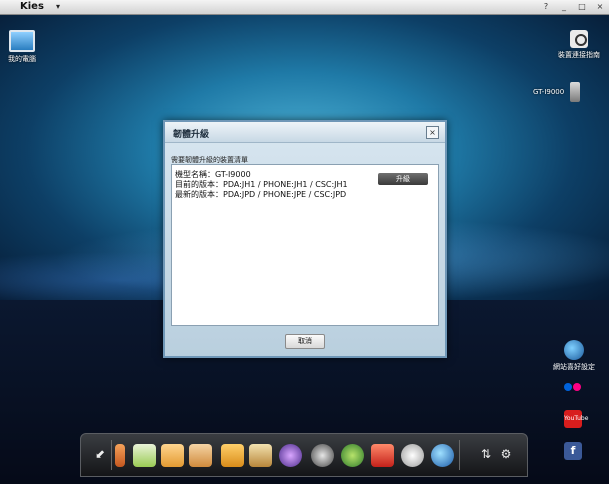 Image resolution: width=609 pixels, height=484 pixels. I want to click on latest-version-row: 最新的版本：PDA:JPD / PHONE:JPE / CSC:JPD, so click(261, 194).